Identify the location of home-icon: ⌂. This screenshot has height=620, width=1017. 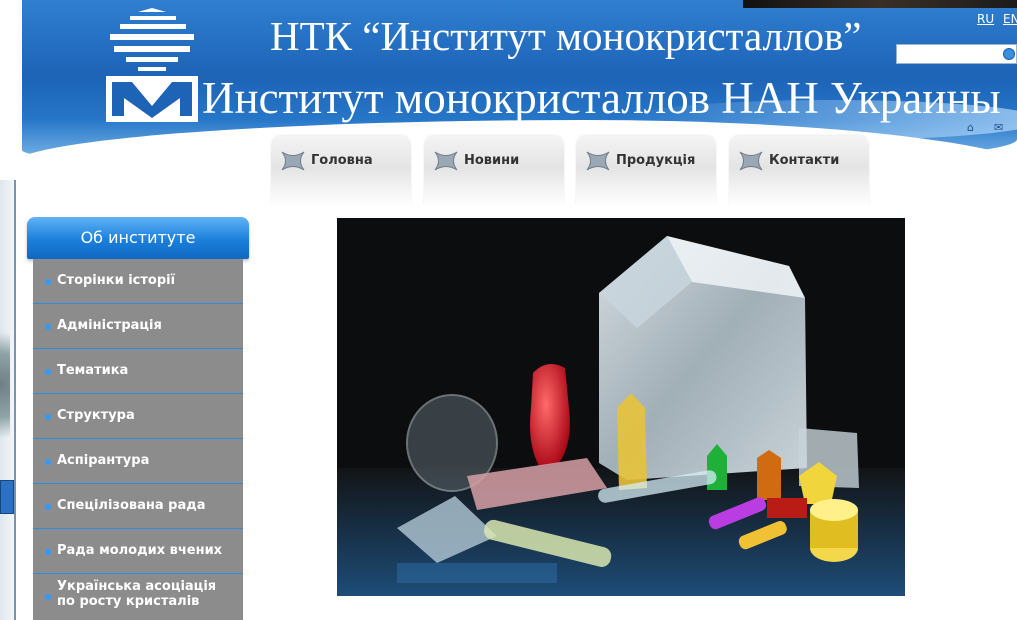
(970, 127).